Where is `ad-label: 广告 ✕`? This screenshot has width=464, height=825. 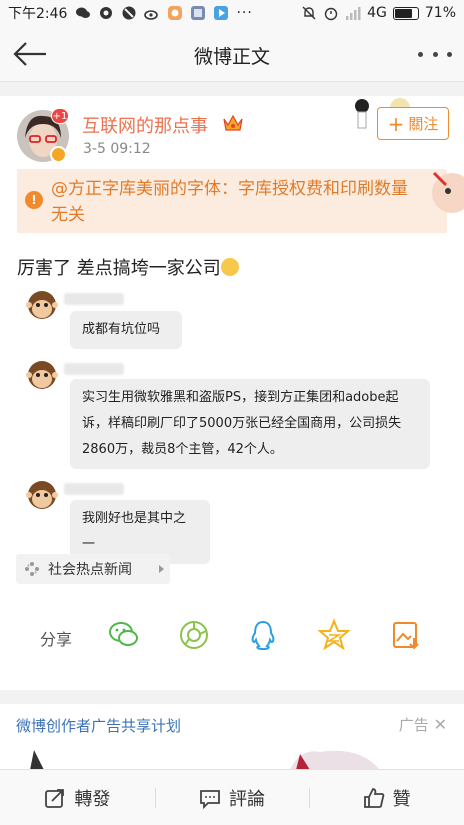
ad-label: 广告 ✕ is located at coordinates (423, 724).